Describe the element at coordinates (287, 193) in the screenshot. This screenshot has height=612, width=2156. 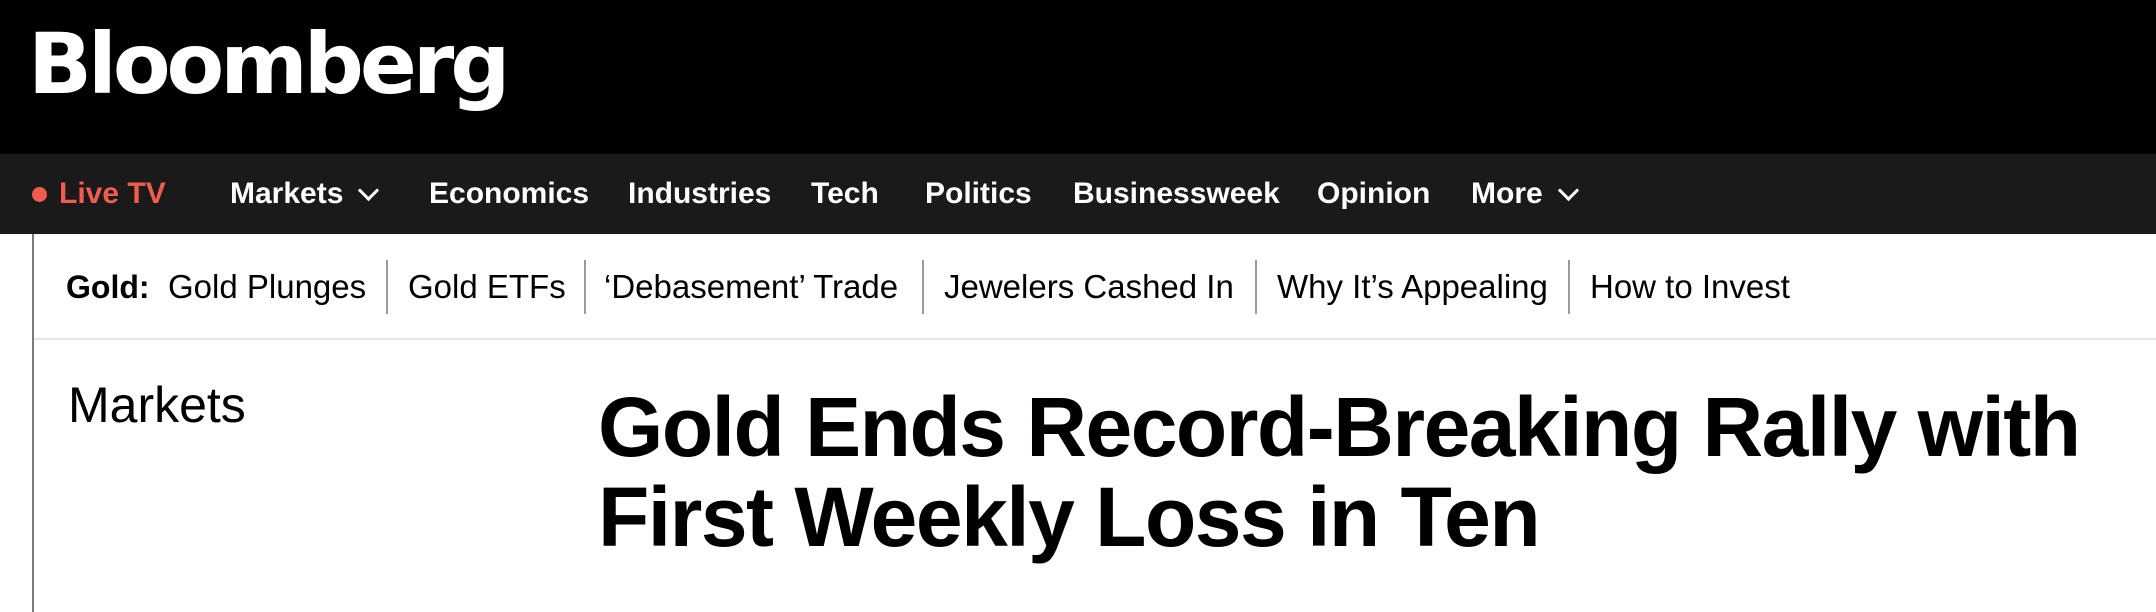
I see `nav-markets-label: Markets` at that location.